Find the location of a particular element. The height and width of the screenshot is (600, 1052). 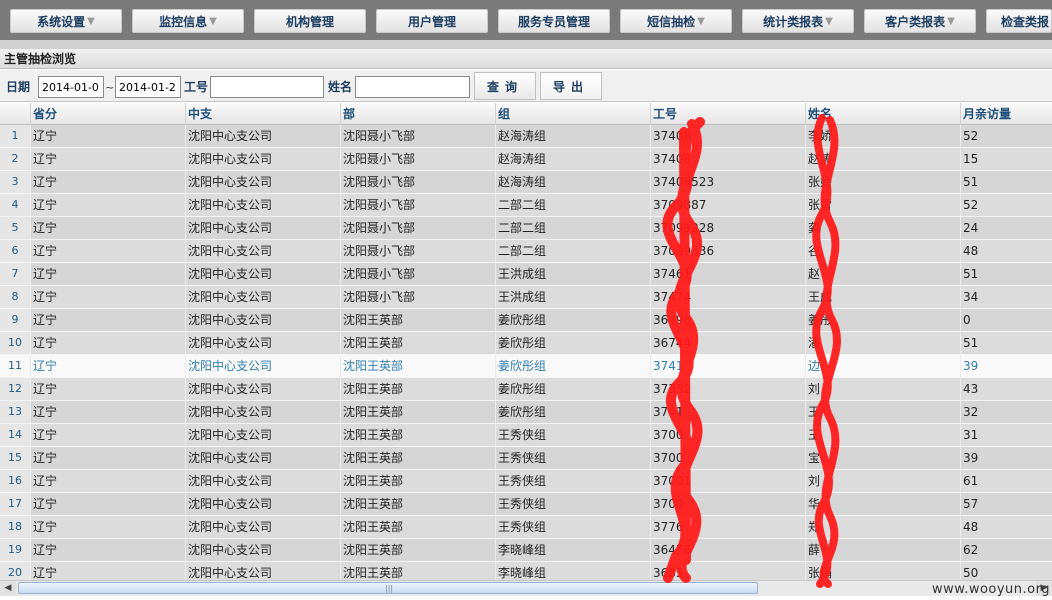

cell-monthly-visits: 48 is located at coordinates (1006, 251).